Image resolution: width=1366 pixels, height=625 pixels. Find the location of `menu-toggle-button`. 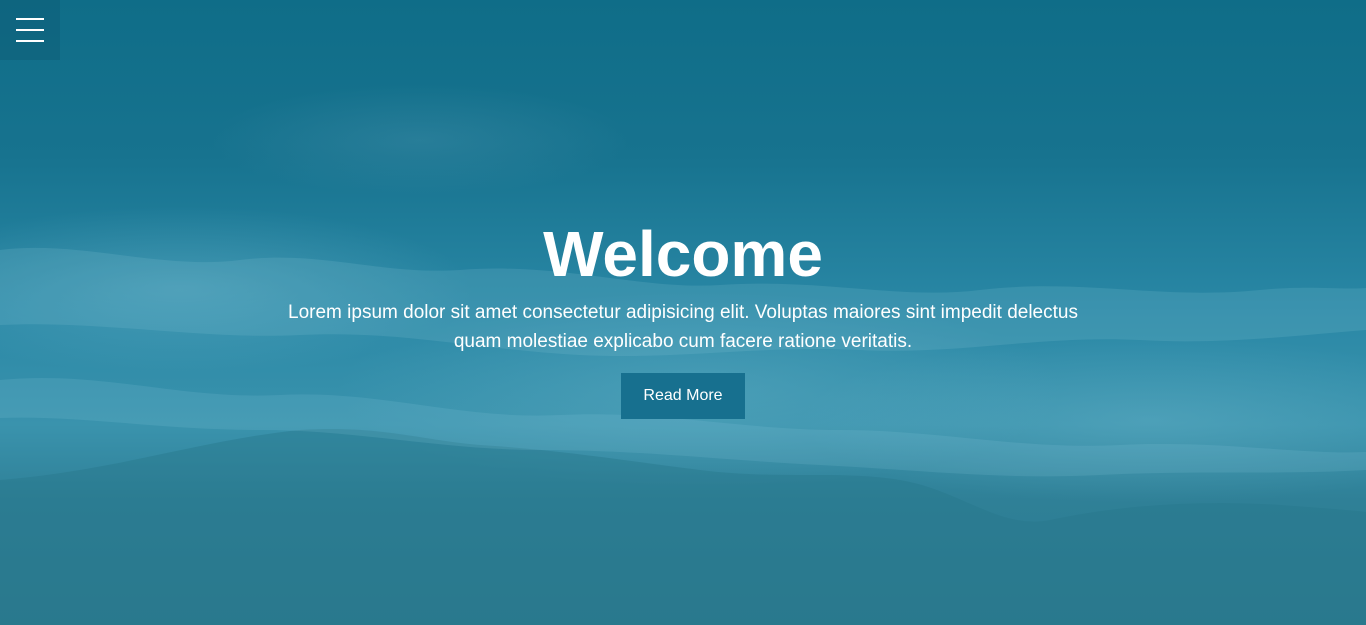

menu-toggle-button is located at coordinates (30, 30).